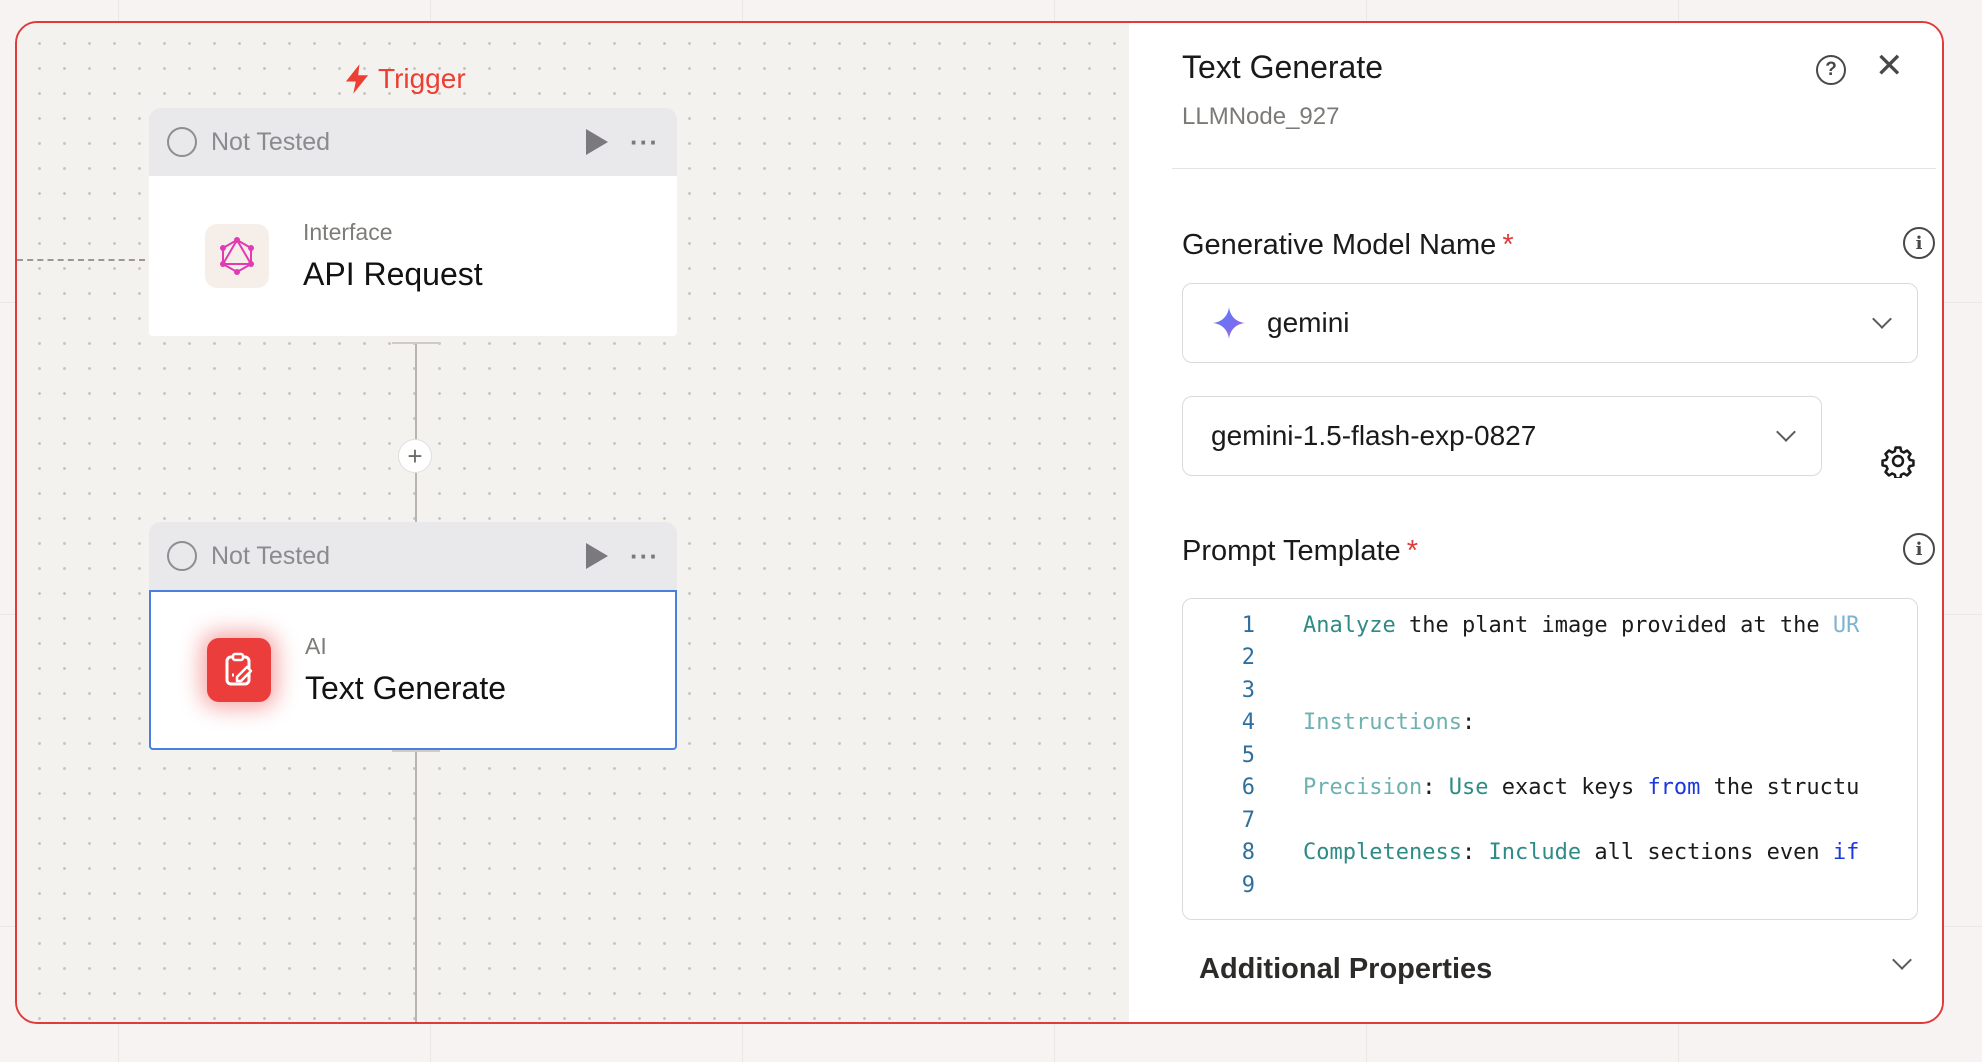  Describe the element at coordinates (1229, 323) in the screenshot. I see `gemini-sparkle-icon` at that location.